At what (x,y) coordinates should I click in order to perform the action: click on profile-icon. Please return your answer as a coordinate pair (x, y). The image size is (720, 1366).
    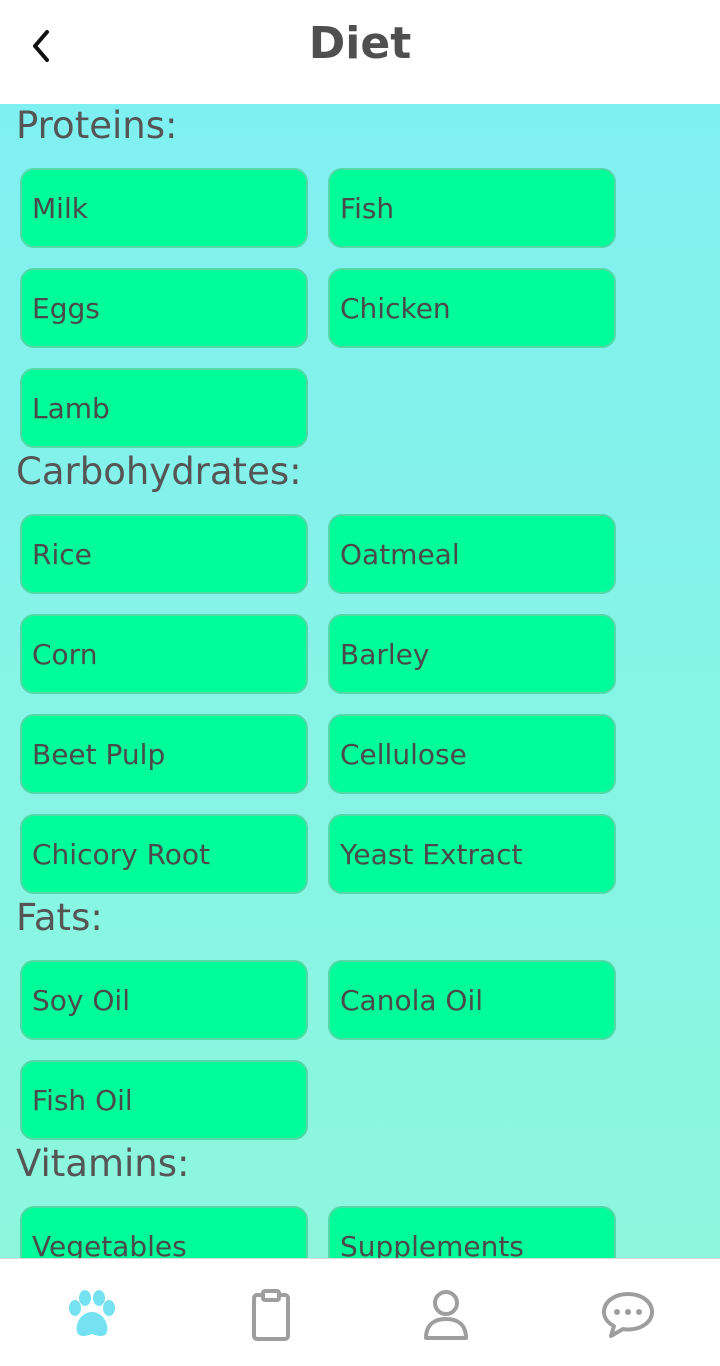
    Looking at the image, I should click on (446, 1315).